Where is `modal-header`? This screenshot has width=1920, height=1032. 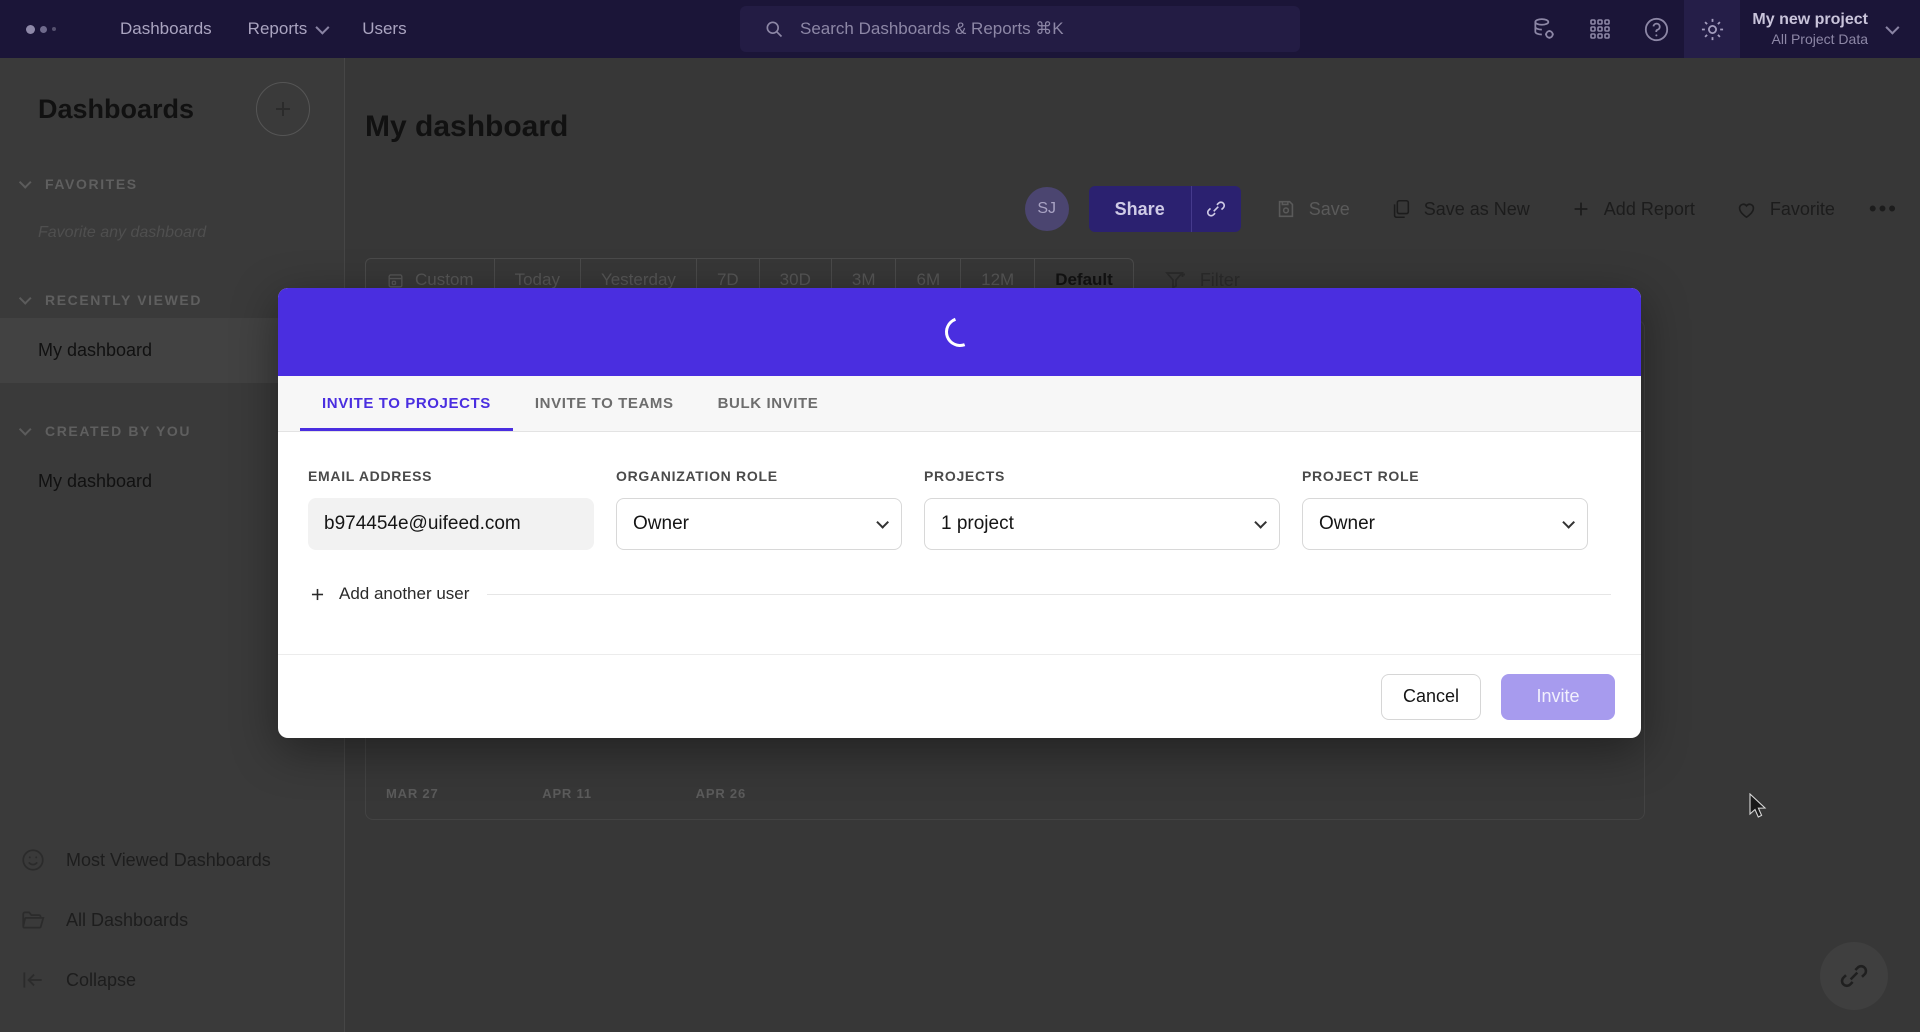
modal-header is located at coordinates (959, 332).